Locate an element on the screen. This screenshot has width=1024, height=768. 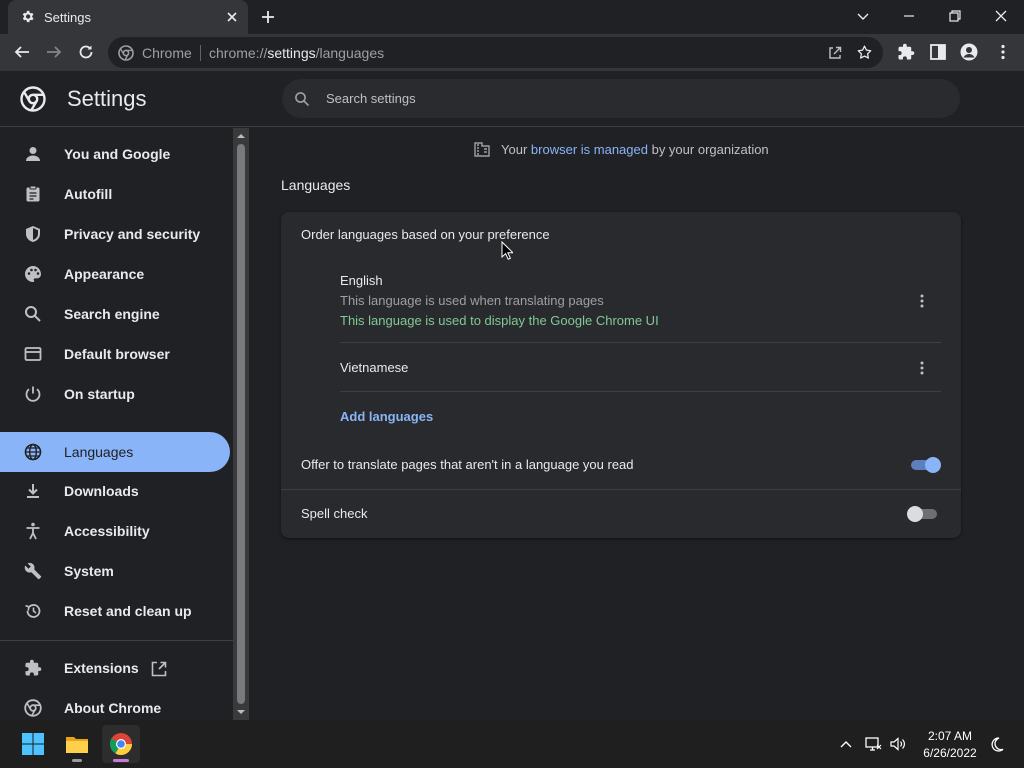
sidebar-item-system: System is located at coordinates (115, 571).